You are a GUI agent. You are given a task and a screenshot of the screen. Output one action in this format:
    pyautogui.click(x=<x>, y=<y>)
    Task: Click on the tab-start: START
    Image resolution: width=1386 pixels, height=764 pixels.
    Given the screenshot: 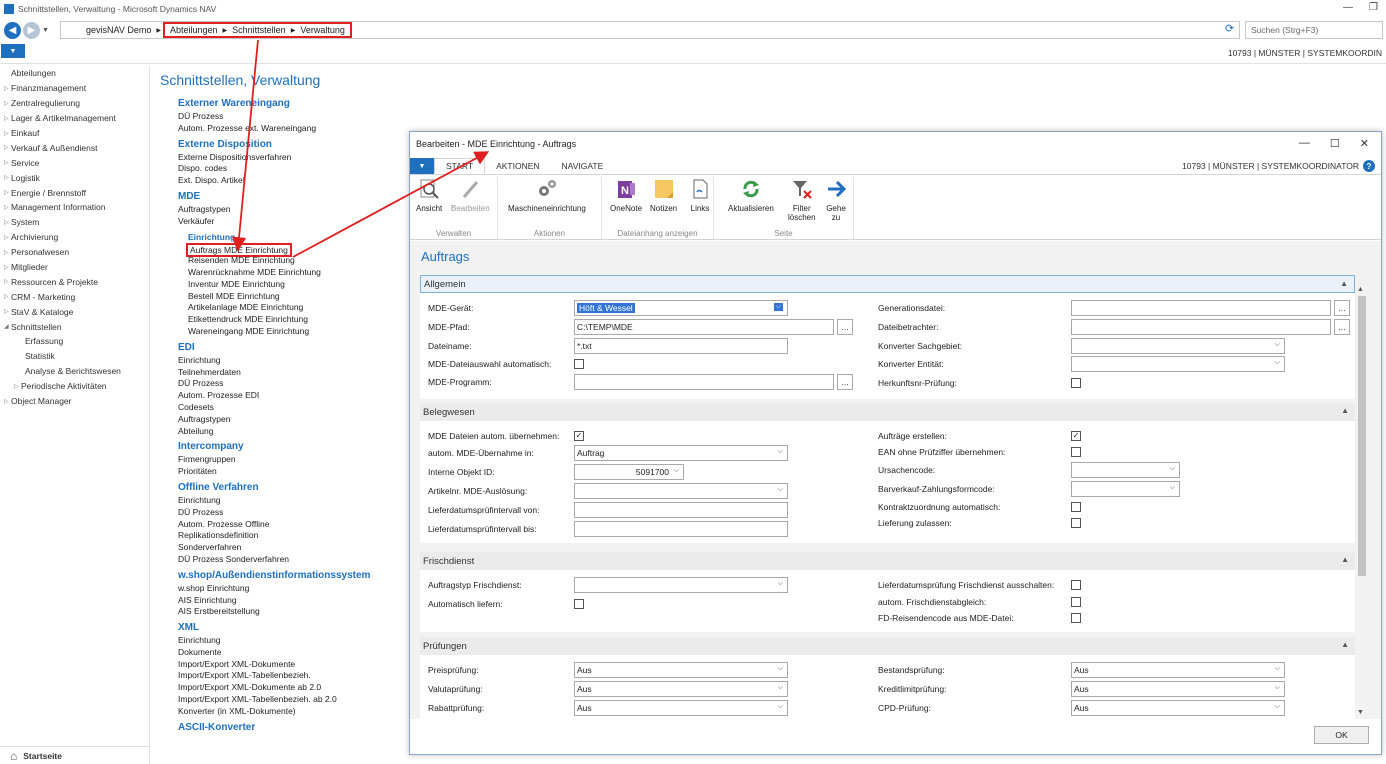 What is the action you would take?
    pyautogui.click(x=460, y=166)
    